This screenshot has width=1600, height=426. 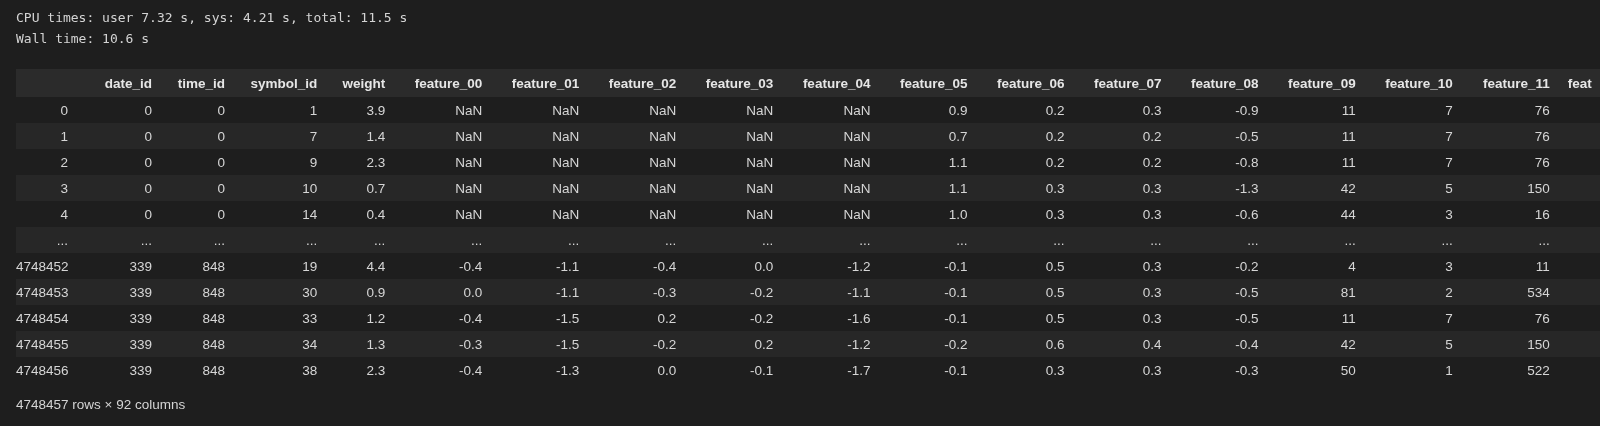 What do you see at coordinates (1516, 83) in the screenshot?
I see `column-header: feature_11` at bounding box center [1516, 83].